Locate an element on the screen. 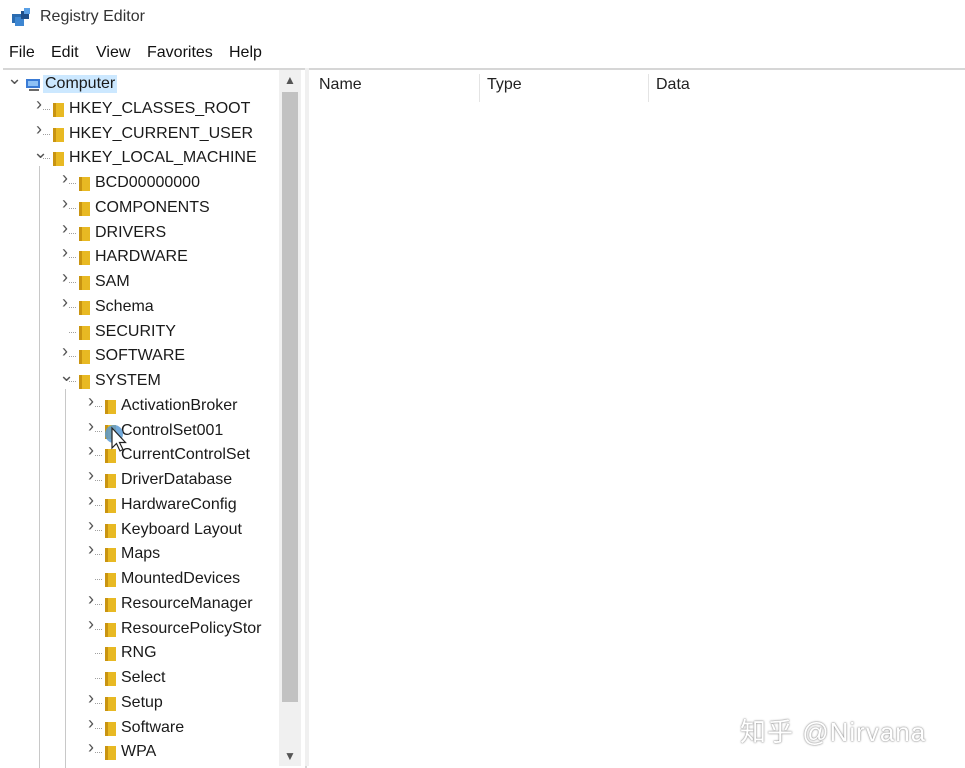 Image resolution: width=965 pixels, height=768 pixels. tree-item-label: Computer is located at coordinates (80, 84).